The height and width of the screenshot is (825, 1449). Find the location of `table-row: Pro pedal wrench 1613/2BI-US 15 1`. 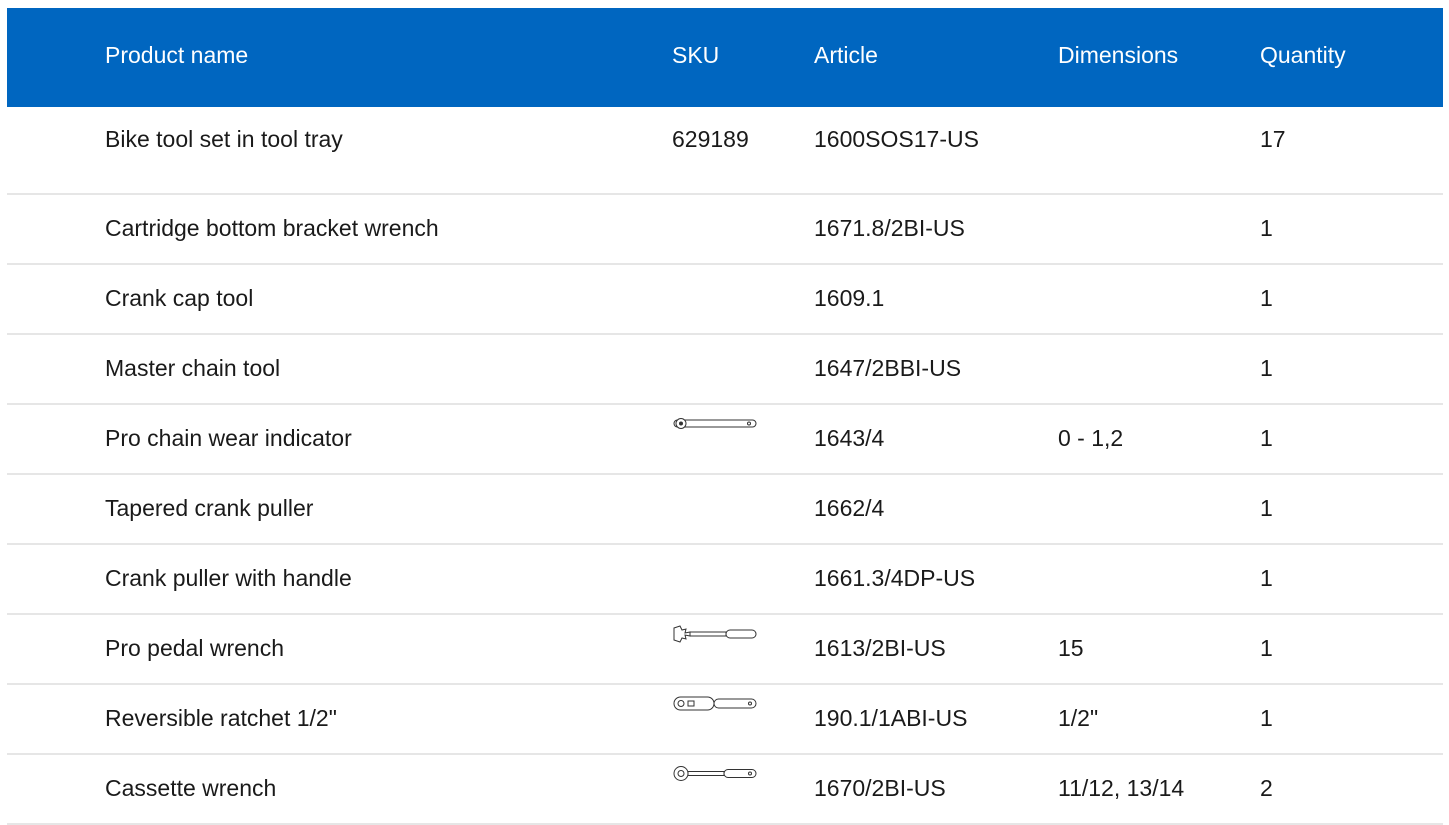

table-row: Pro pedal wrench 1613/2BI-US 15 1 is located at coordinates (725, 650).